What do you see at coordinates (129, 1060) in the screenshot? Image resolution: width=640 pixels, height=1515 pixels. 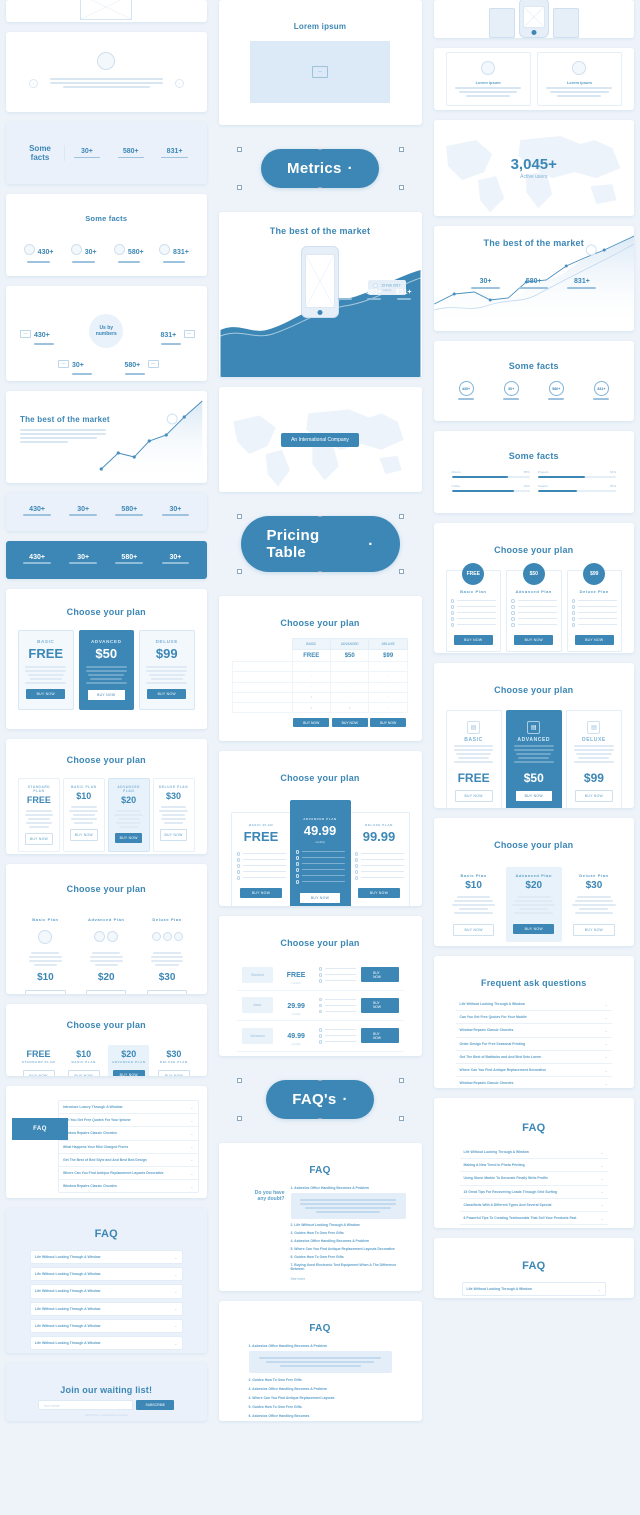 I see `plan-card: $20 ADVANCED PLAN BUY NOW` at bounding box center [129, 1060].